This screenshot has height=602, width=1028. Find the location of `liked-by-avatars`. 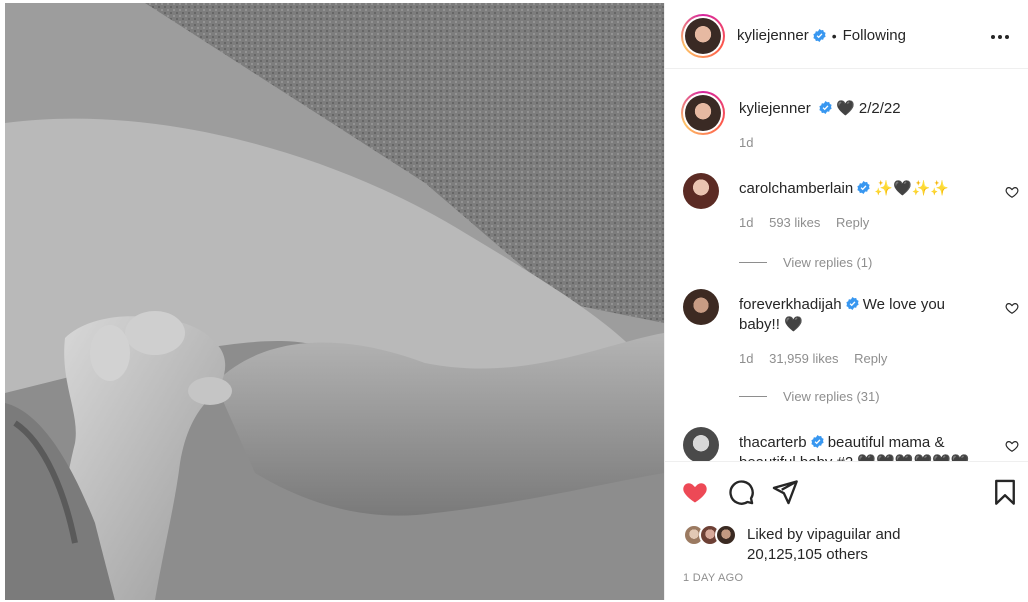

liked-by-avatars is located at coordinates (710, 535).